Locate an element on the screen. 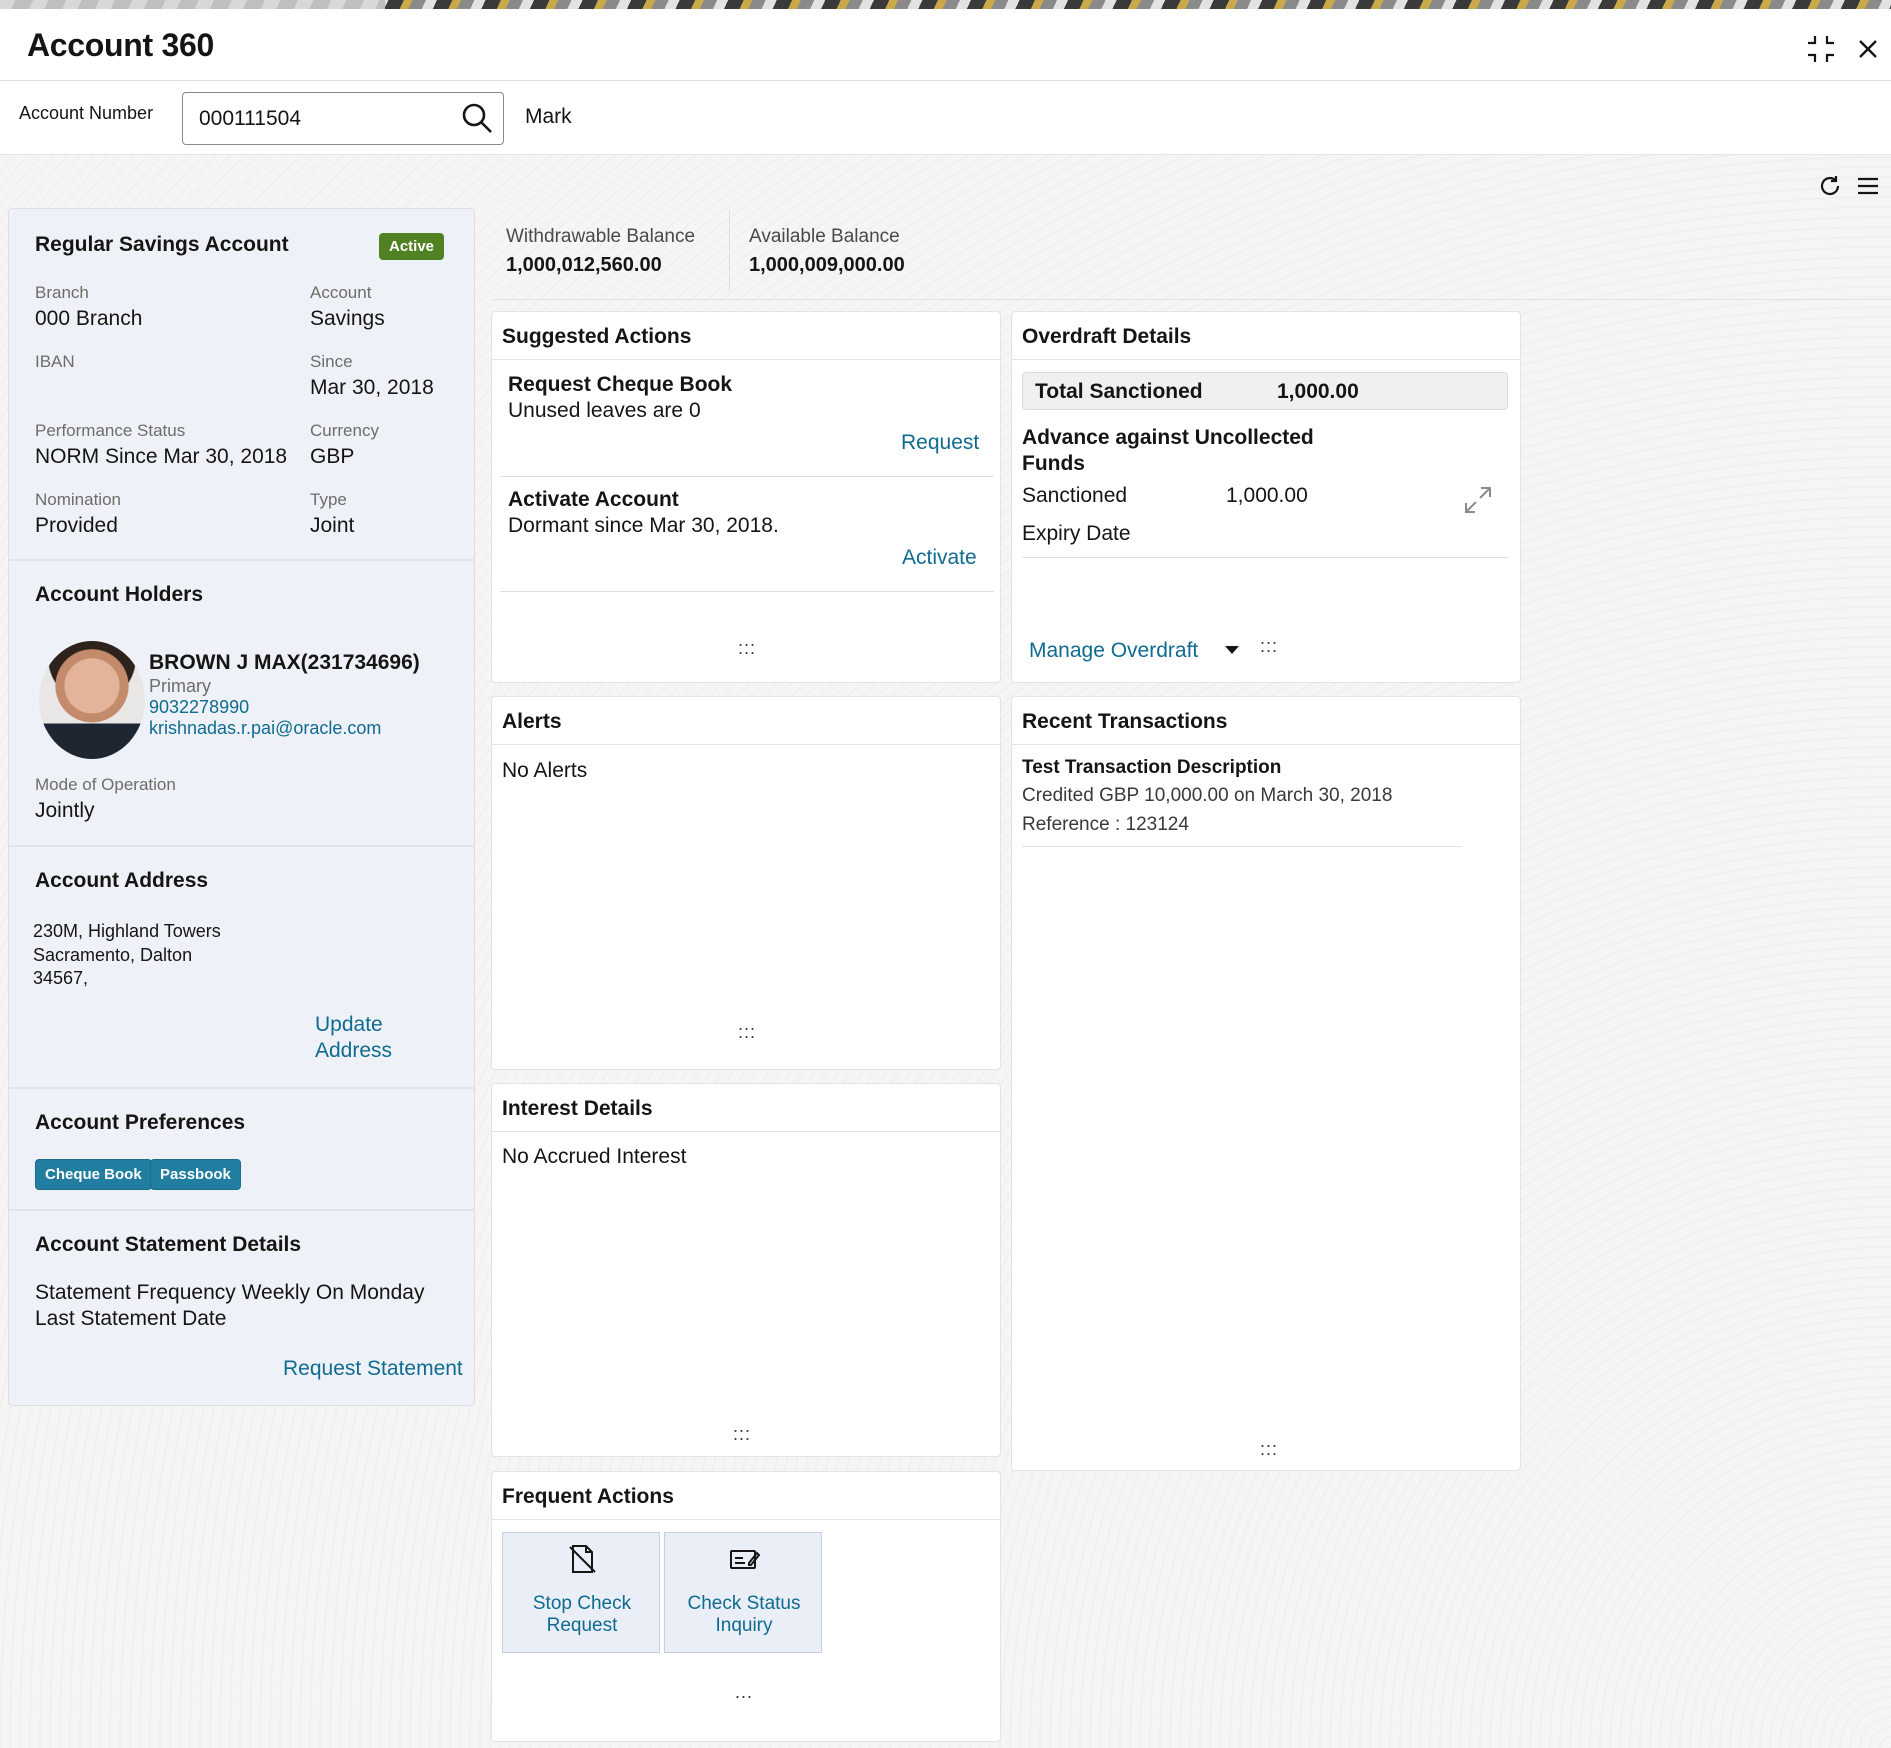  account-number-input is located at coordinates (343, 118).